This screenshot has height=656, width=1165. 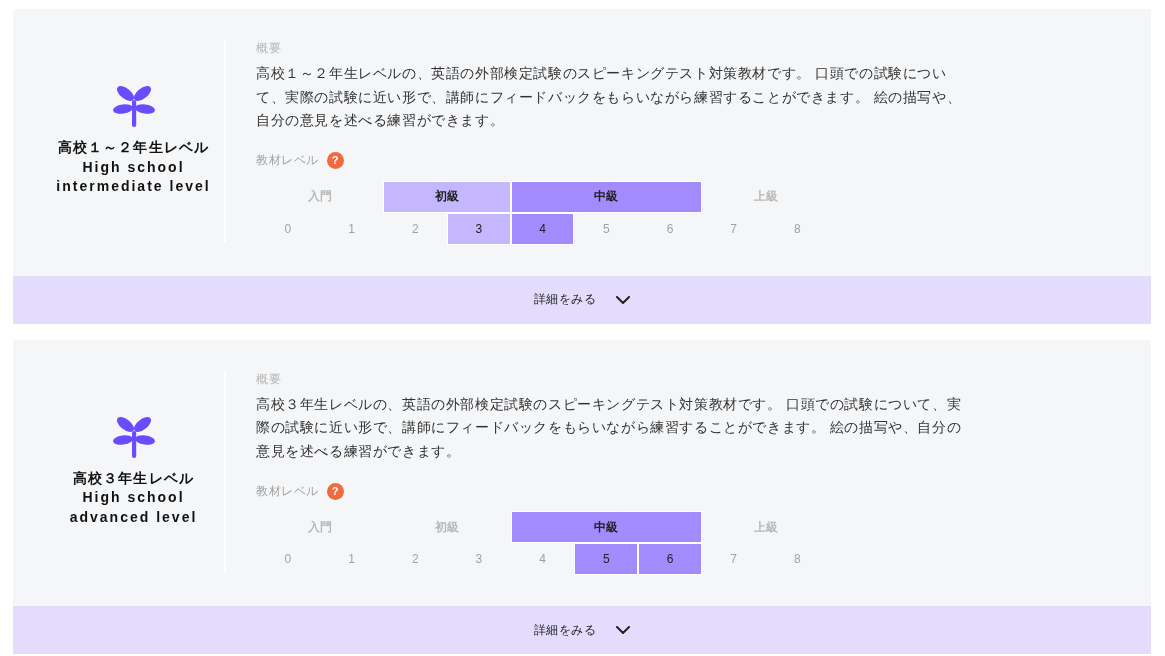 What do you see at coordinates (609, 427) in the screenshot?
I see `summary-text: 高校３年生レベルの、英語の外部検定試験のスピーキングテスト対策教材です。 口頭での試験について、実際の試験に近い形で、講師にフィードバックをもらいながら練習することができます。 絵の描写や、自分の意見を述べる練習ができます。` at bounding box center [609, 427].